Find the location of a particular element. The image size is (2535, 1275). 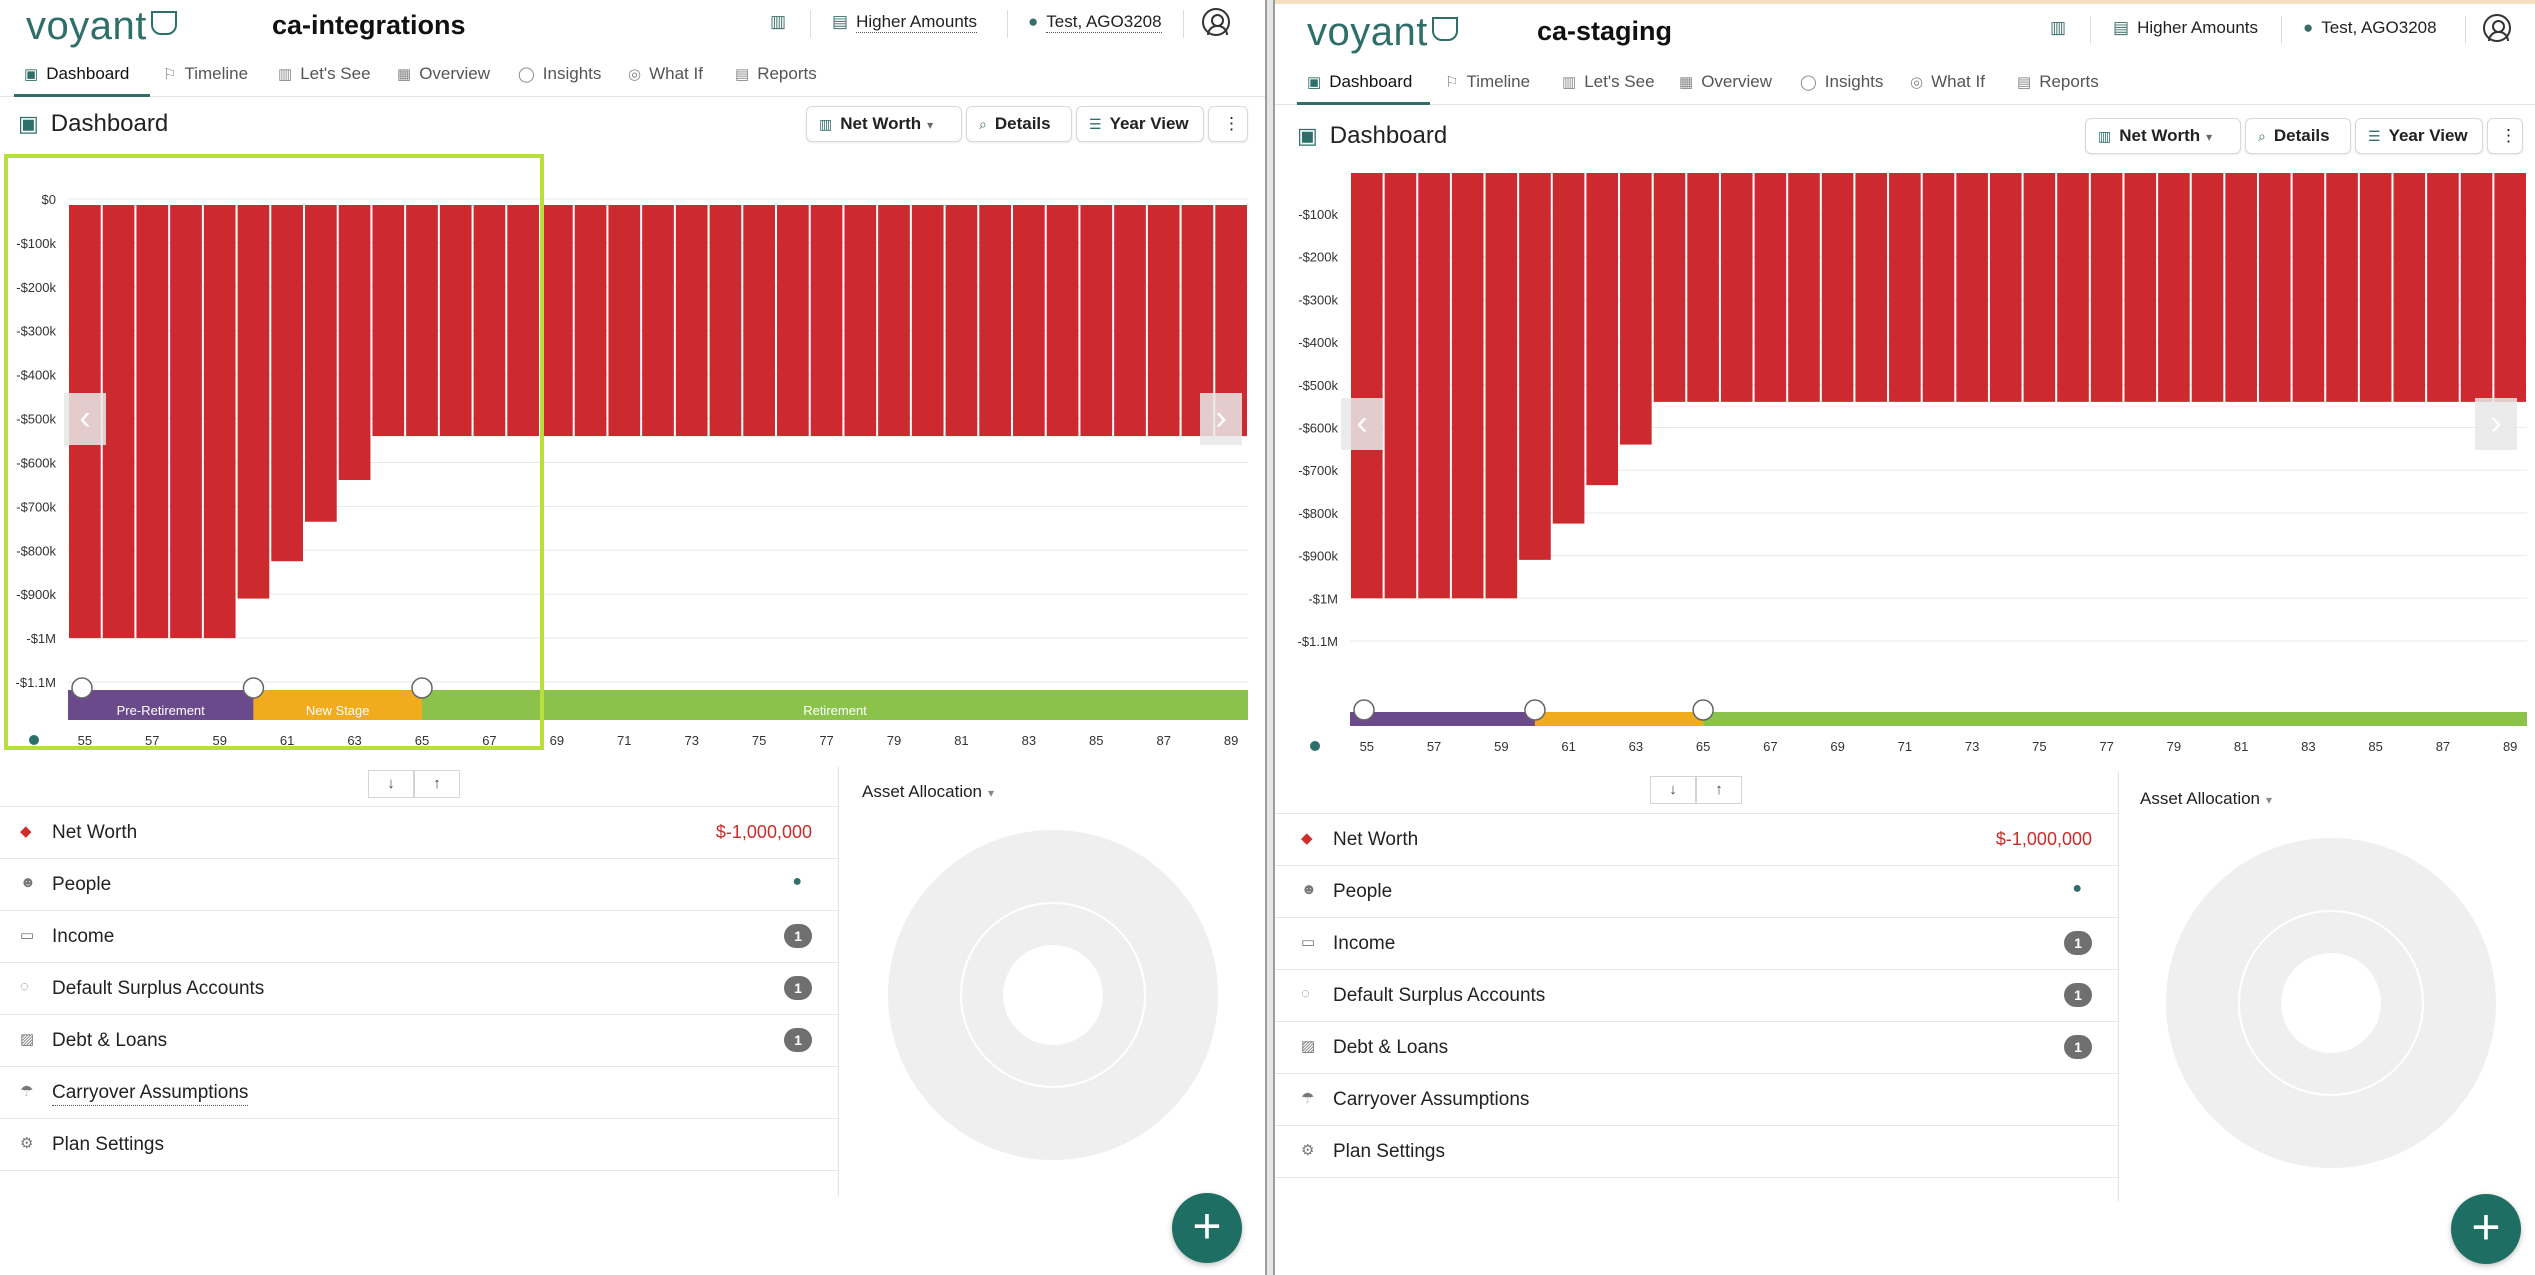

chart-prev-button: ‹ is located at coordinates (1362, 424).